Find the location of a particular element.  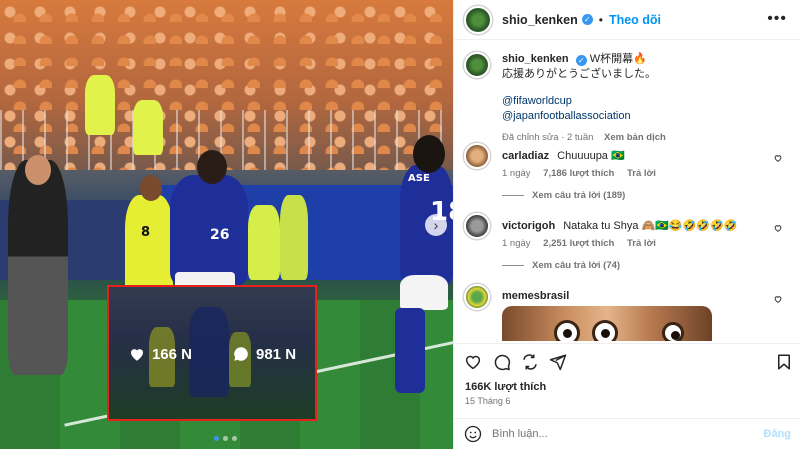

referee-head is located at coordinates (151, 188).